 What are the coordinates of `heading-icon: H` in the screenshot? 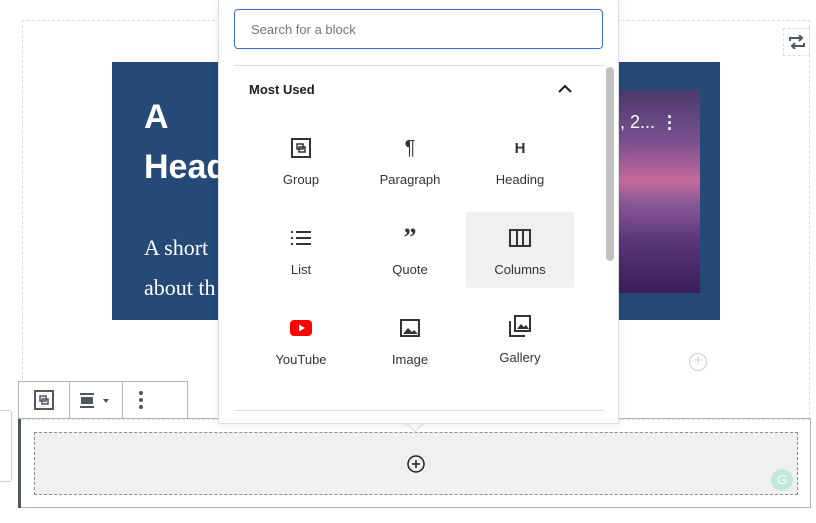 It's located at (520, 148).